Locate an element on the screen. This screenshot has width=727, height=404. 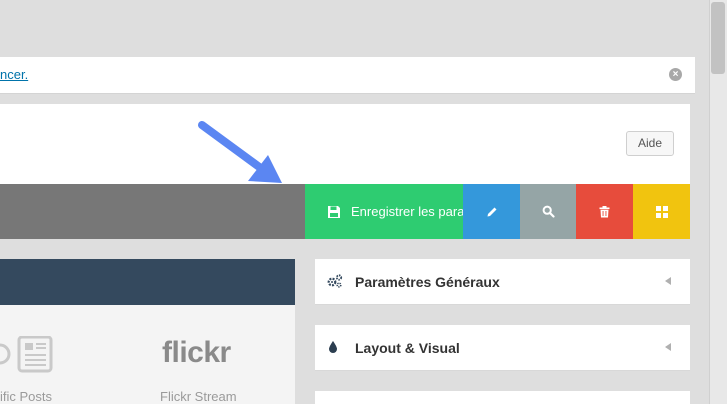
search-button is located at coordinates (548, 211).